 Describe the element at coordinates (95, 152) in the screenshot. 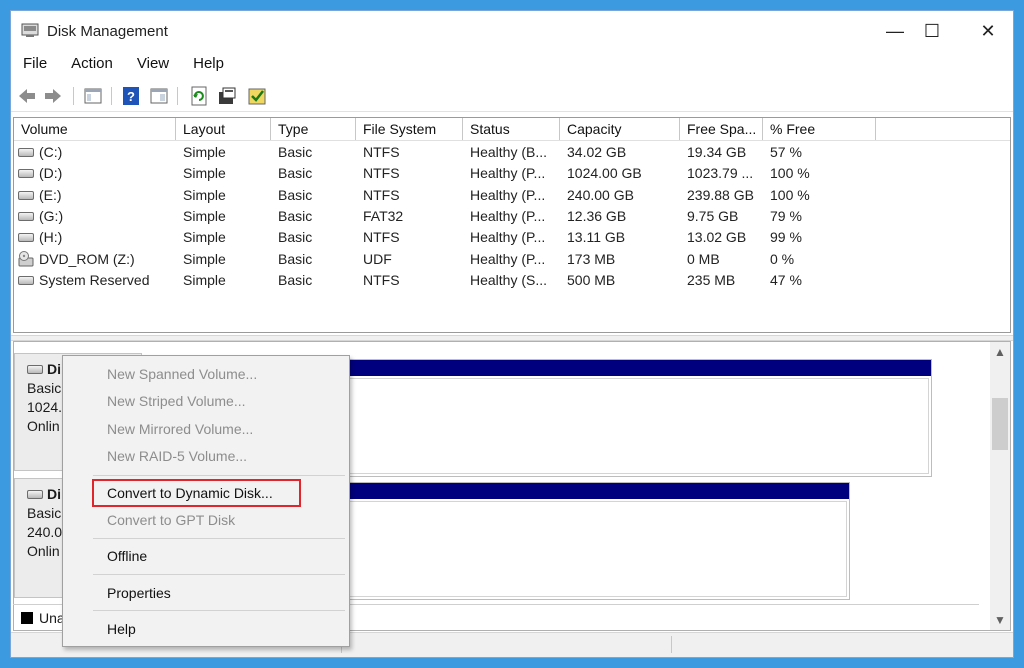

I see `cell-volume: (C:)` at that location.